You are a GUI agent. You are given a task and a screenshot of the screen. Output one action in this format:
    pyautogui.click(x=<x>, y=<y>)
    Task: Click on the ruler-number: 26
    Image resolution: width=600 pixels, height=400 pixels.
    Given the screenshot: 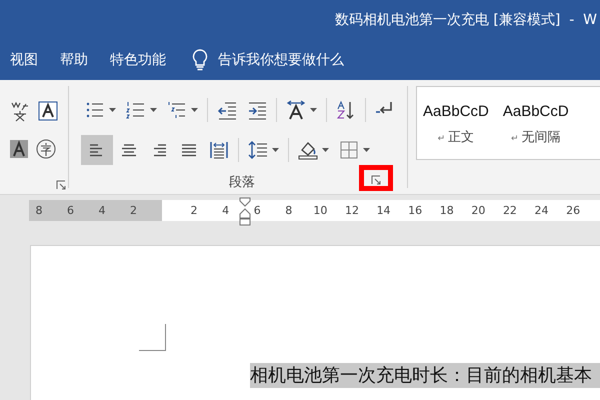 What is the action you would take?
    pyautogui.click(x=573, y=211)
    